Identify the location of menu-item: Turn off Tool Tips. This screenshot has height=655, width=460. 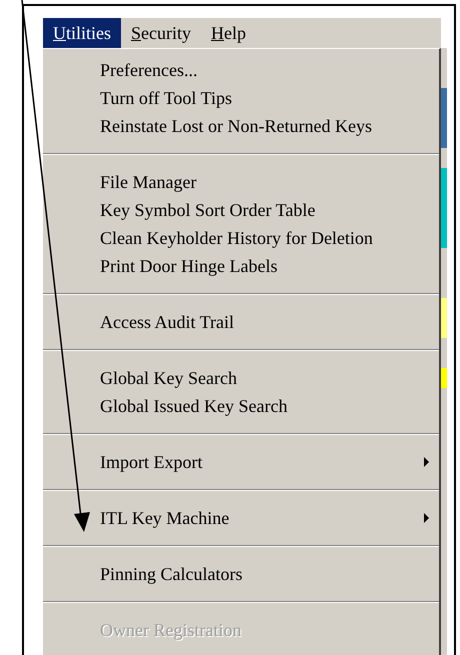
(241, 98).